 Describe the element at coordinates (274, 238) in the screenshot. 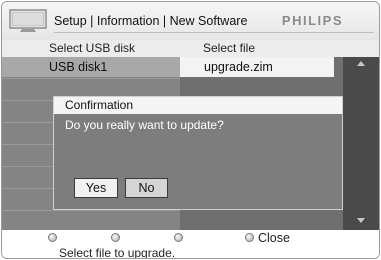

I see `close-label: Close` at that location.